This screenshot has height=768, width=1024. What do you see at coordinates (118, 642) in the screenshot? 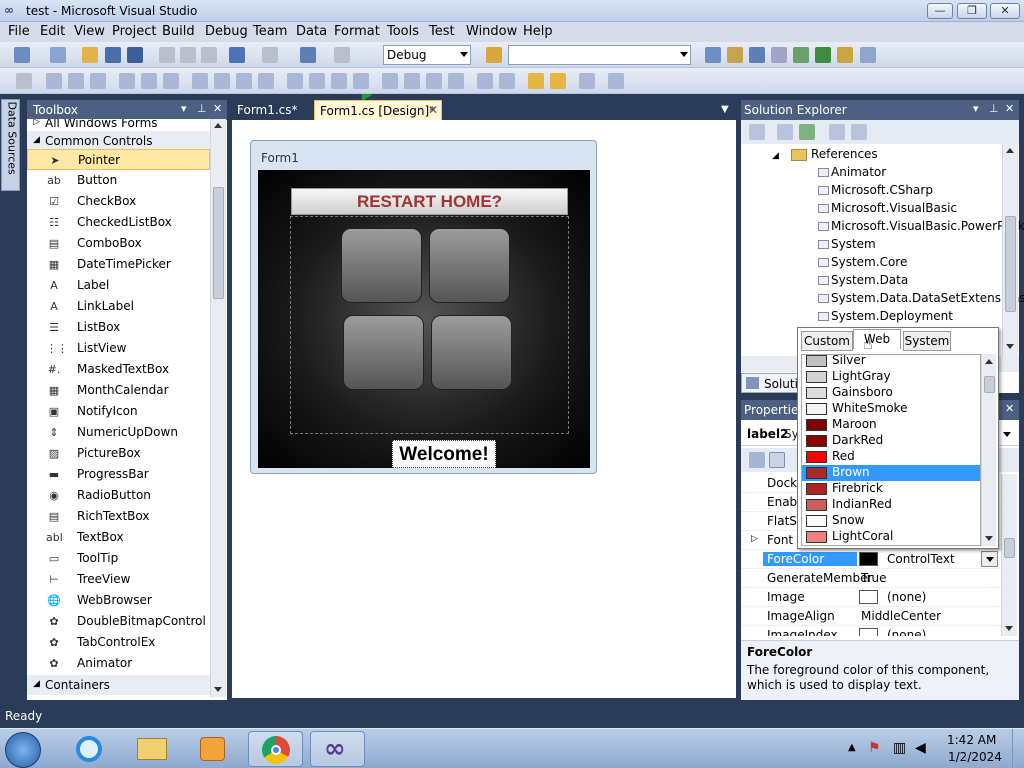
I see `toolbox-item-tabcontrolex: ✿ TabControlEx` at bounding box center [118, 642].